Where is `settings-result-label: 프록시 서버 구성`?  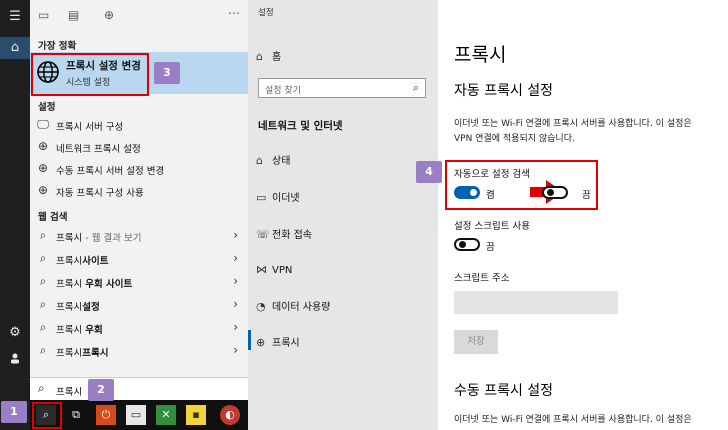 settings-result-label: 프록시 서버 구성 is located at coordinates (90, 127).